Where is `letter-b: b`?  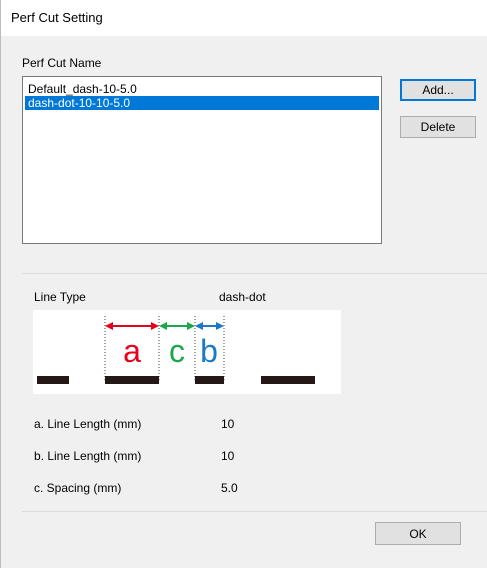
letter-b: b is located at coordinates (209, 351).